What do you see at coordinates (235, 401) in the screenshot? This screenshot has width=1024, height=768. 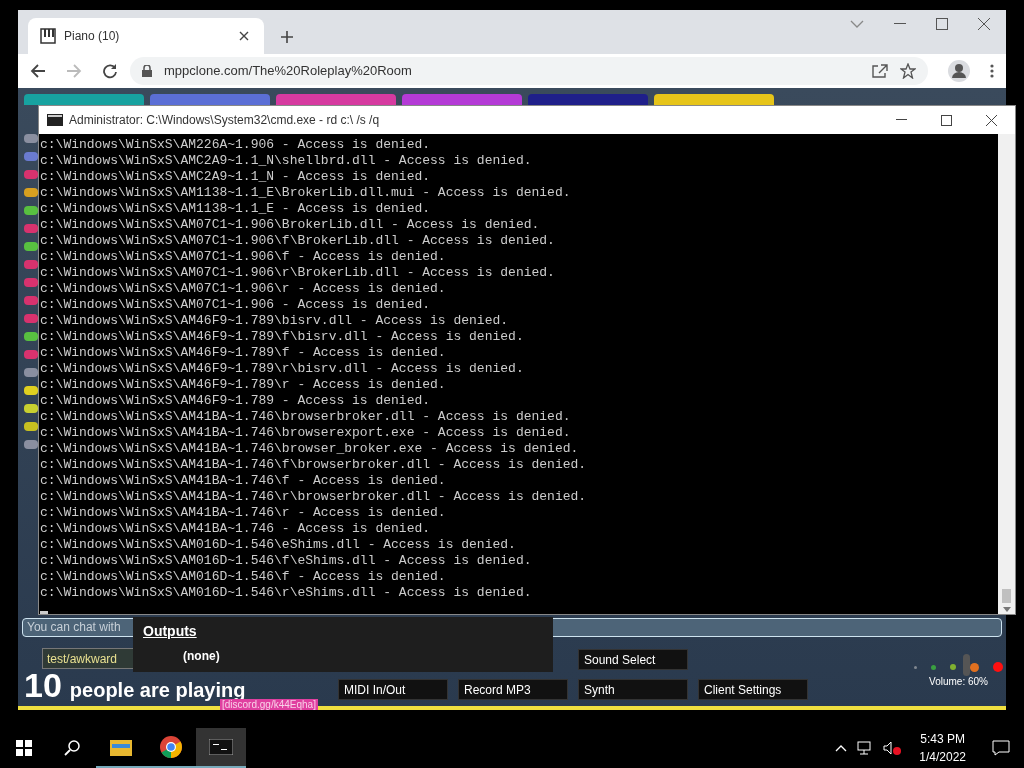 I see `console-line: c:\Windows\WinSxS\AM46F9~1.789 - Access is denied.` at bounding box center [235, 401].